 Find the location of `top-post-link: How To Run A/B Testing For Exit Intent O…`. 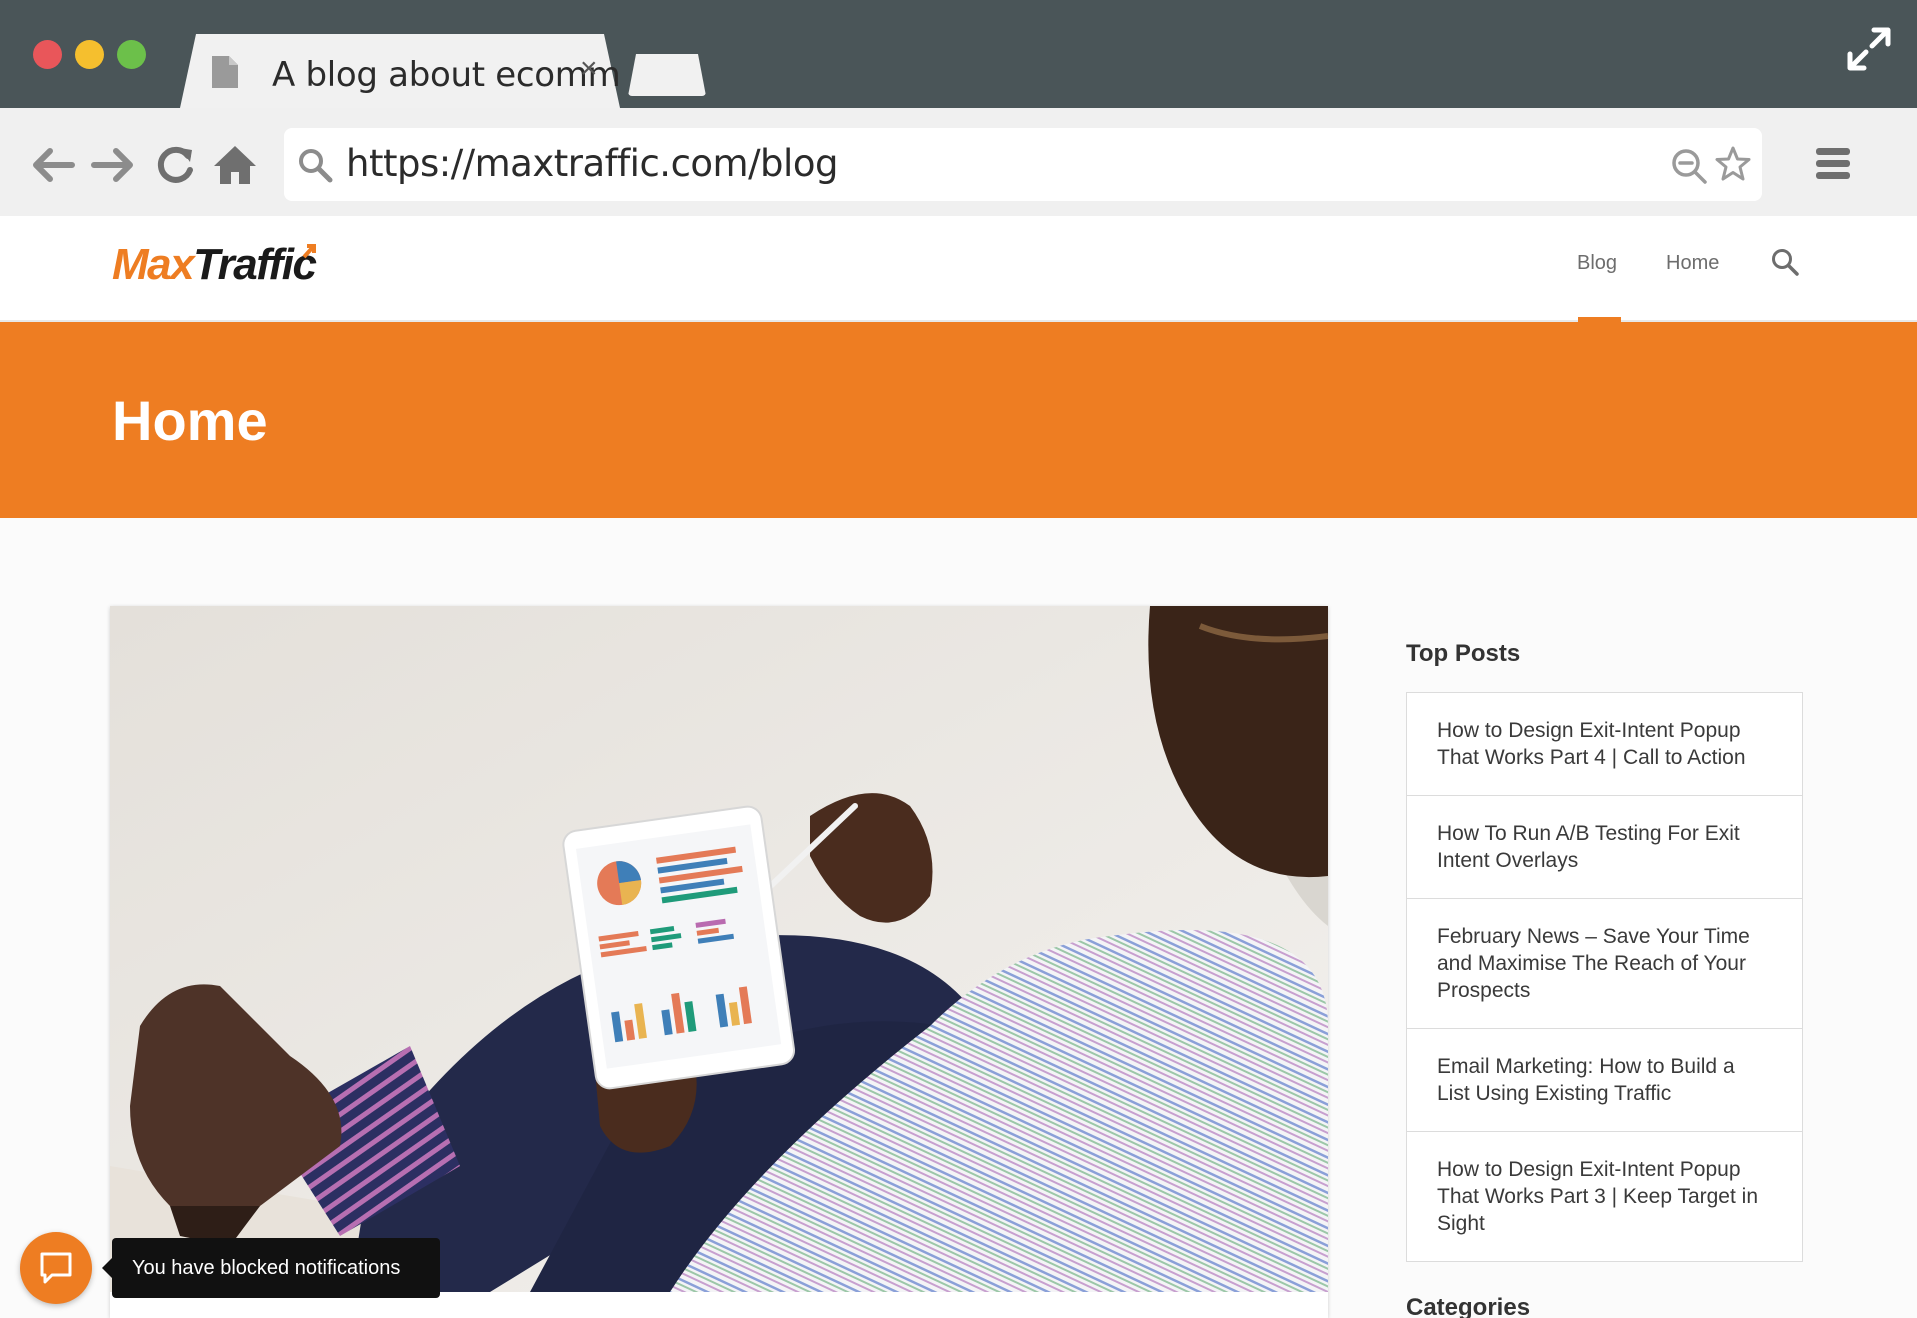

top-post-link: How To Run A/B Testing For Exit Intent O… is located at coordinates (1604, 847).